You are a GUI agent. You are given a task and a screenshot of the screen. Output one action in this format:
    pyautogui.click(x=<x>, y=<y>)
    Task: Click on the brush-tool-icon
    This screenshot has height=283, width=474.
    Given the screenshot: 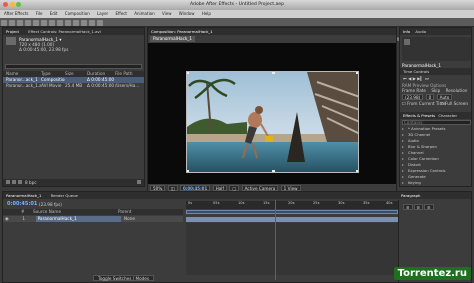 What is the action you would take?
    pyautogui.click(x=76, y=22)
    